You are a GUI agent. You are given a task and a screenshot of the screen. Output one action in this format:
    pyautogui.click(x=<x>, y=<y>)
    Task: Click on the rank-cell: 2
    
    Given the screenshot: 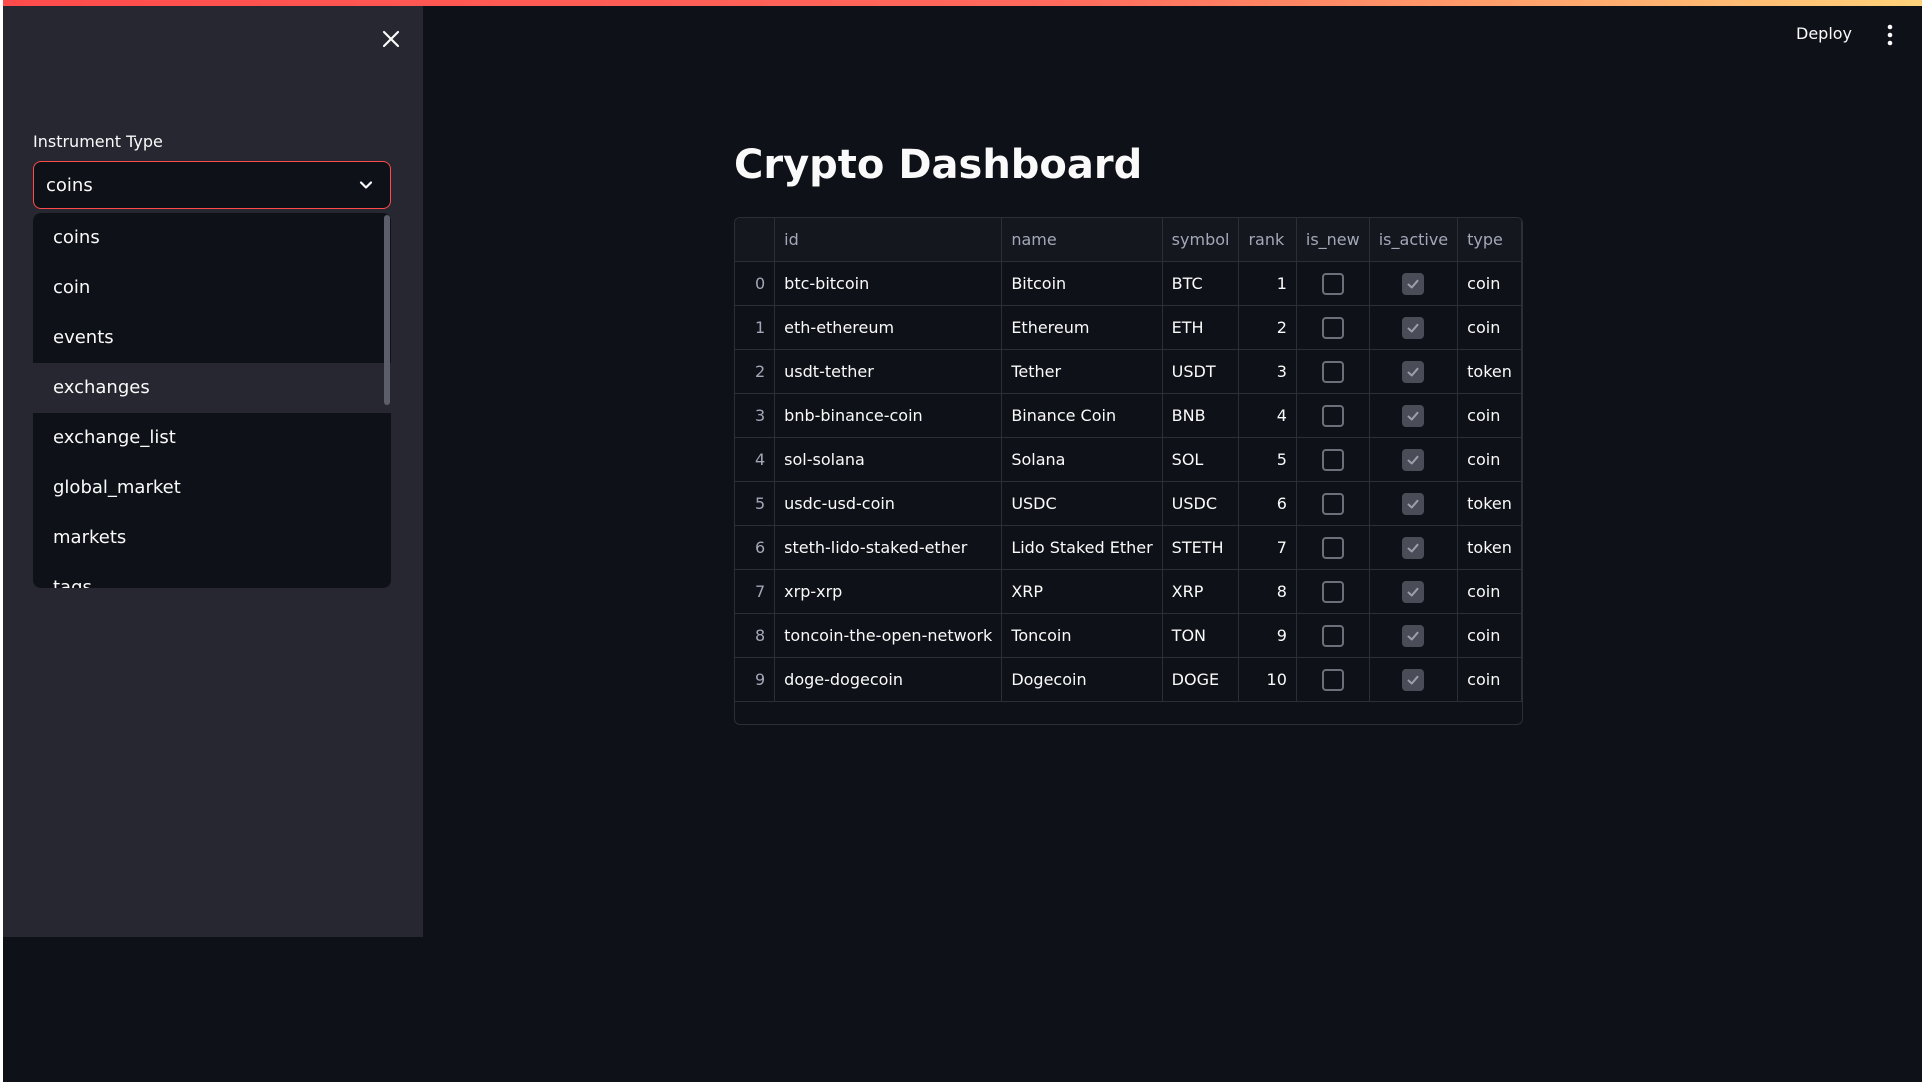 What is the action you would take?
    pyautogui.click(x=1267, y=327)
    